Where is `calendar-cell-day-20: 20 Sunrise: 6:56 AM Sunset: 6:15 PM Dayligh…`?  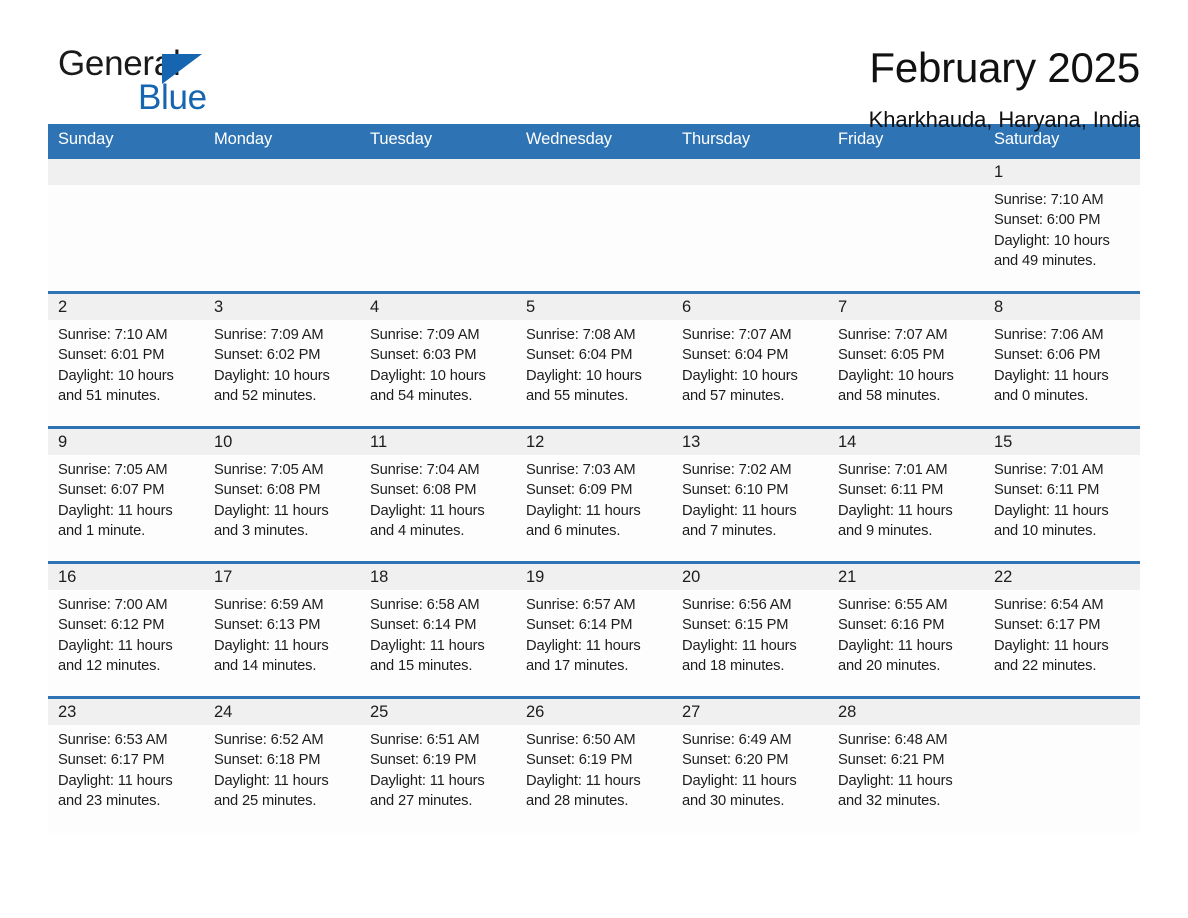
calendar-cell-day-20: 20 Sunrise: 6:56 AM Sunset: 6:15 PM Dayligh… is located at coordinates (750, 629).